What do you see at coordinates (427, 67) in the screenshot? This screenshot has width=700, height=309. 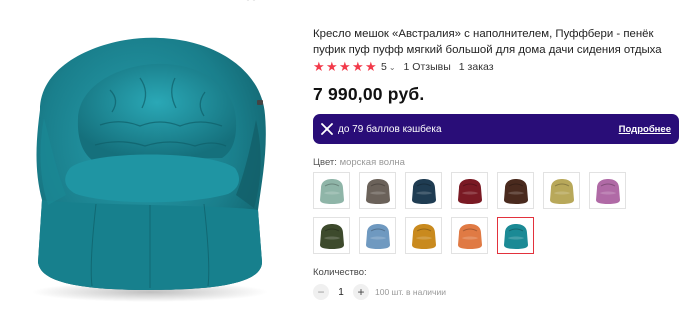 I see `reviews-link: 1 Отзывы` at bounding box center [427, 67].